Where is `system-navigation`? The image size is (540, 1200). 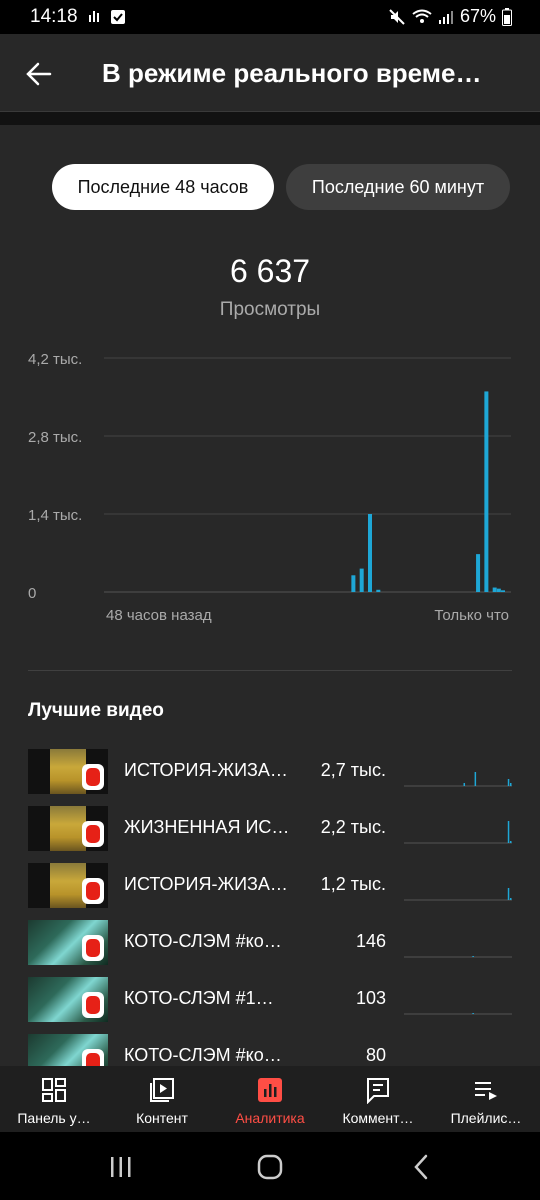 system-navigation is located at coordinates (270, 1166).